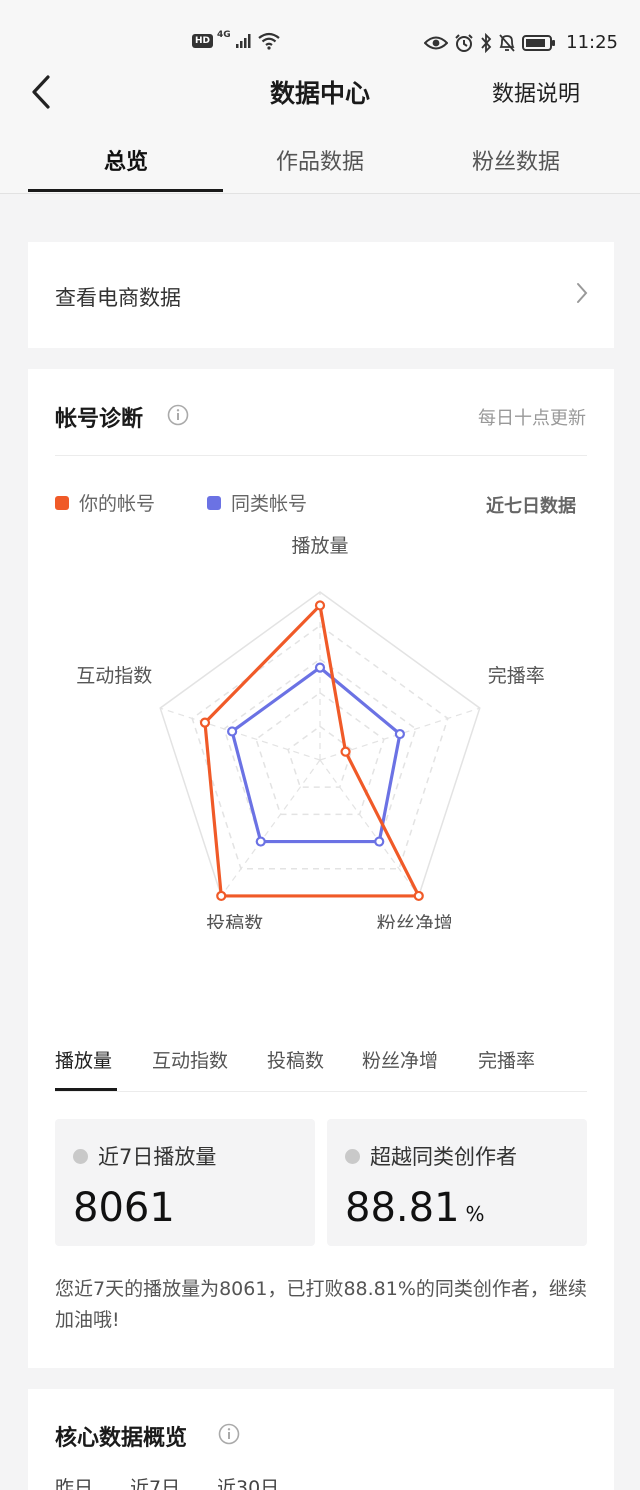 The width and height of the screenshot is (640, 1490). I want to click on network-indicators: HD 4G, so click(236, 40).